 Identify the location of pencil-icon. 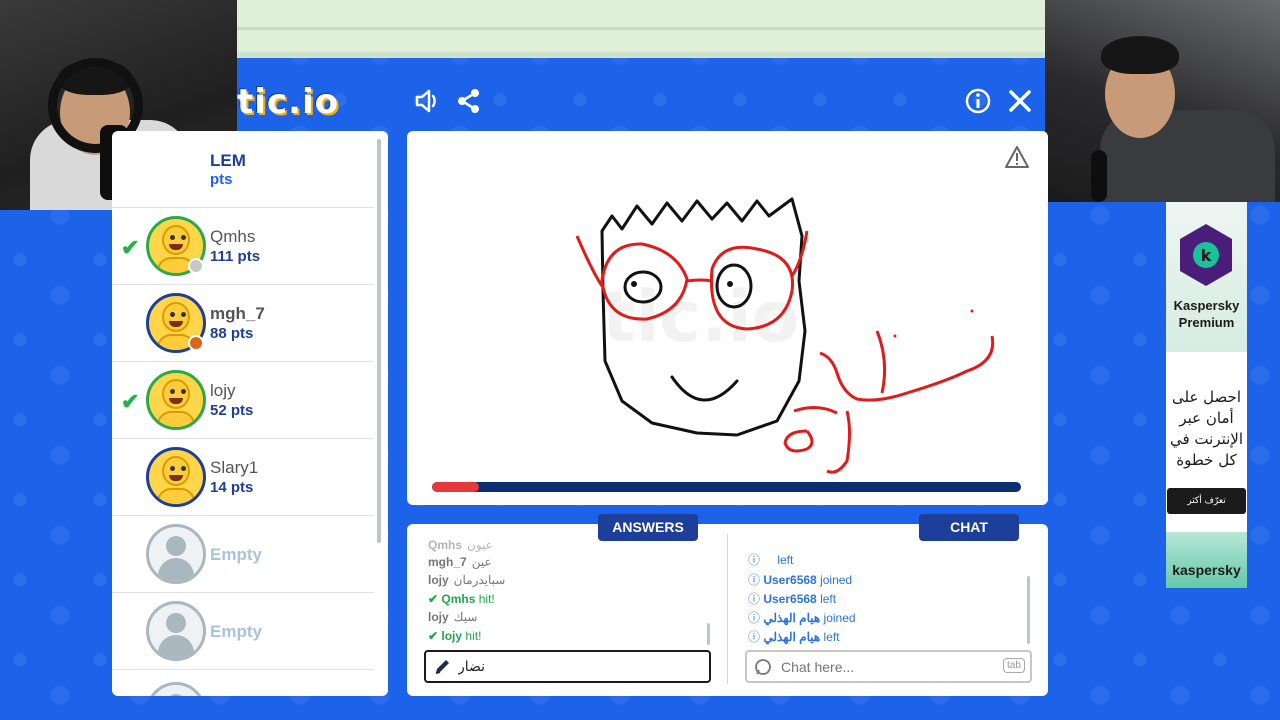
(442, 667).